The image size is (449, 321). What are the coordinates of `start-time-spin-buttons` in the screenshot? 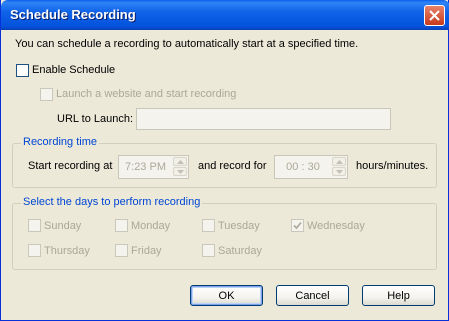 It's located at (180, 167).